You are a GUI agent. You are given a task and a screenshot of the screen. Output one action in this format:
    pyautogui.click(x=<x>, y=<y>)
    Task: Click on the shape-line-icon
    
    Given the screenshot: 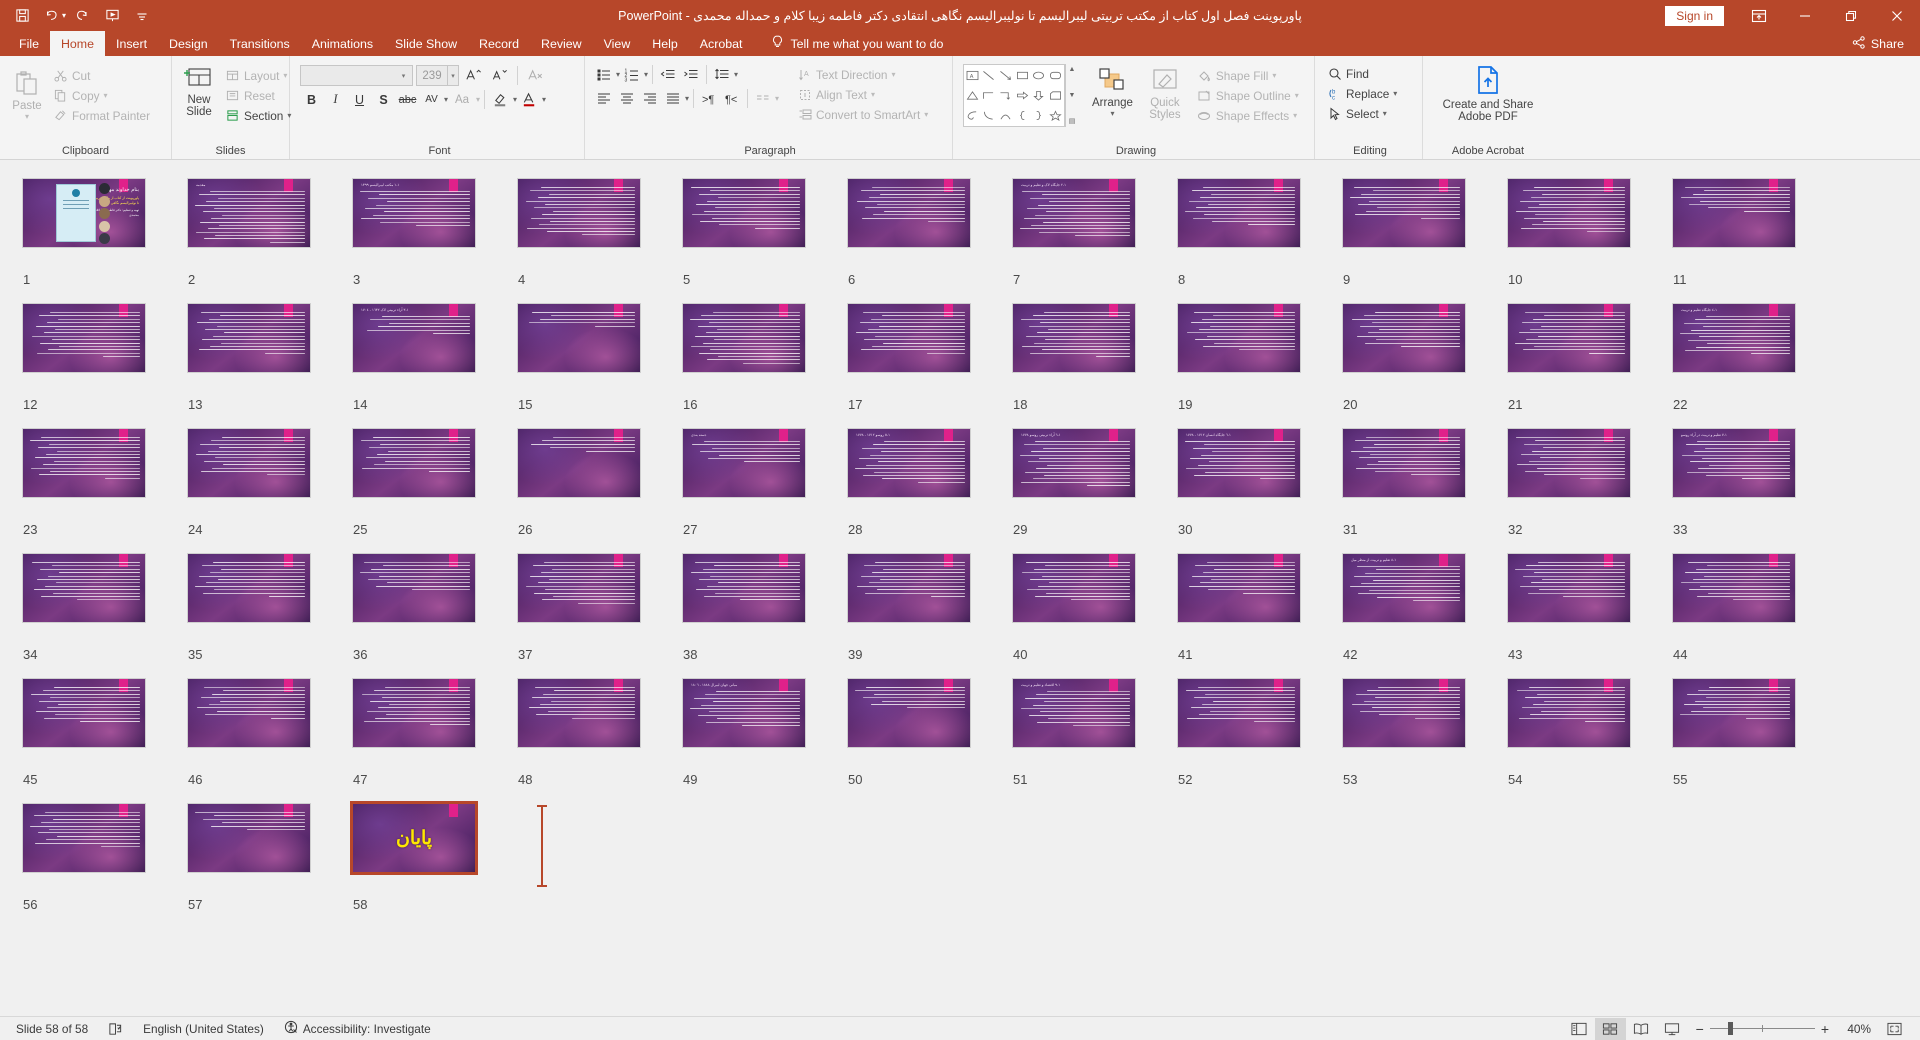 What is the action you would take?
    pyautogui.click(x=989, y=75)
    